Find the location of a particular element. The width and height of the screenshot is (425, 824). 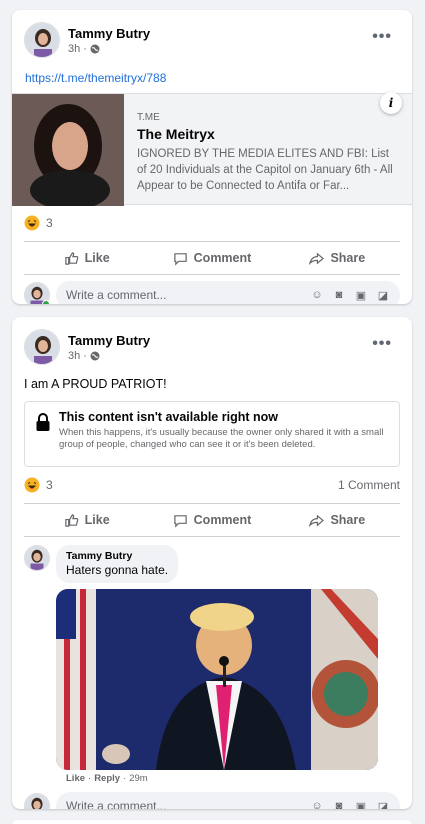

next-post-card is located at coordinates (212, 822).